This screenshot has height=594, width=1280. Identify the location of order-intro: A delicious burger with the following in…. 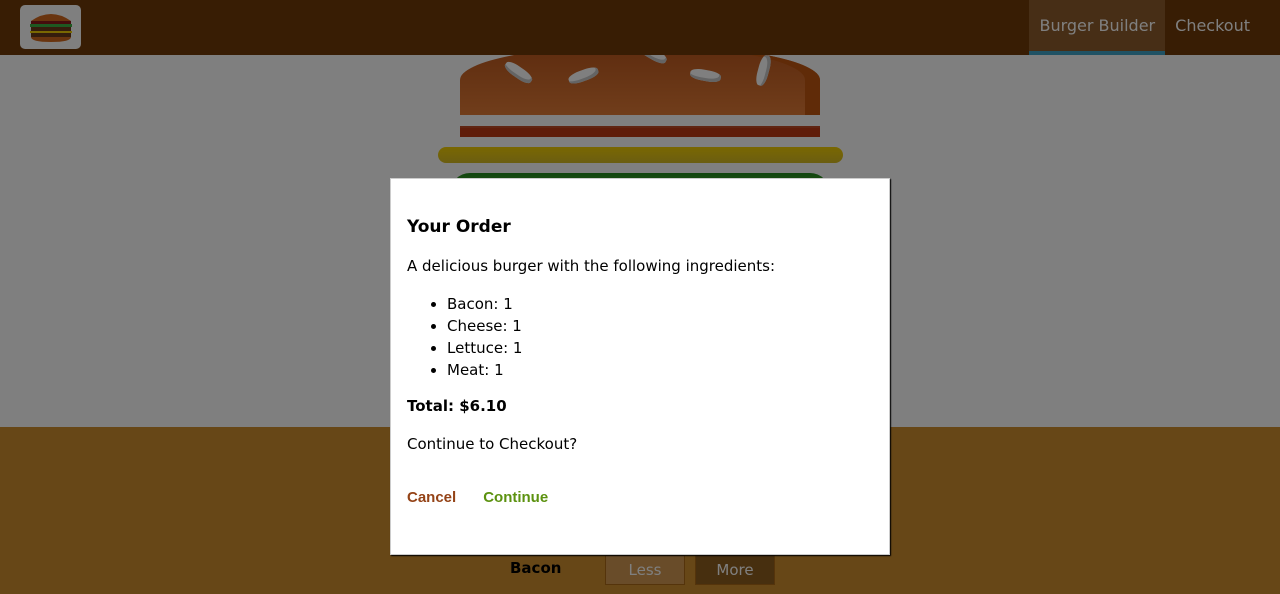
(591, 266).